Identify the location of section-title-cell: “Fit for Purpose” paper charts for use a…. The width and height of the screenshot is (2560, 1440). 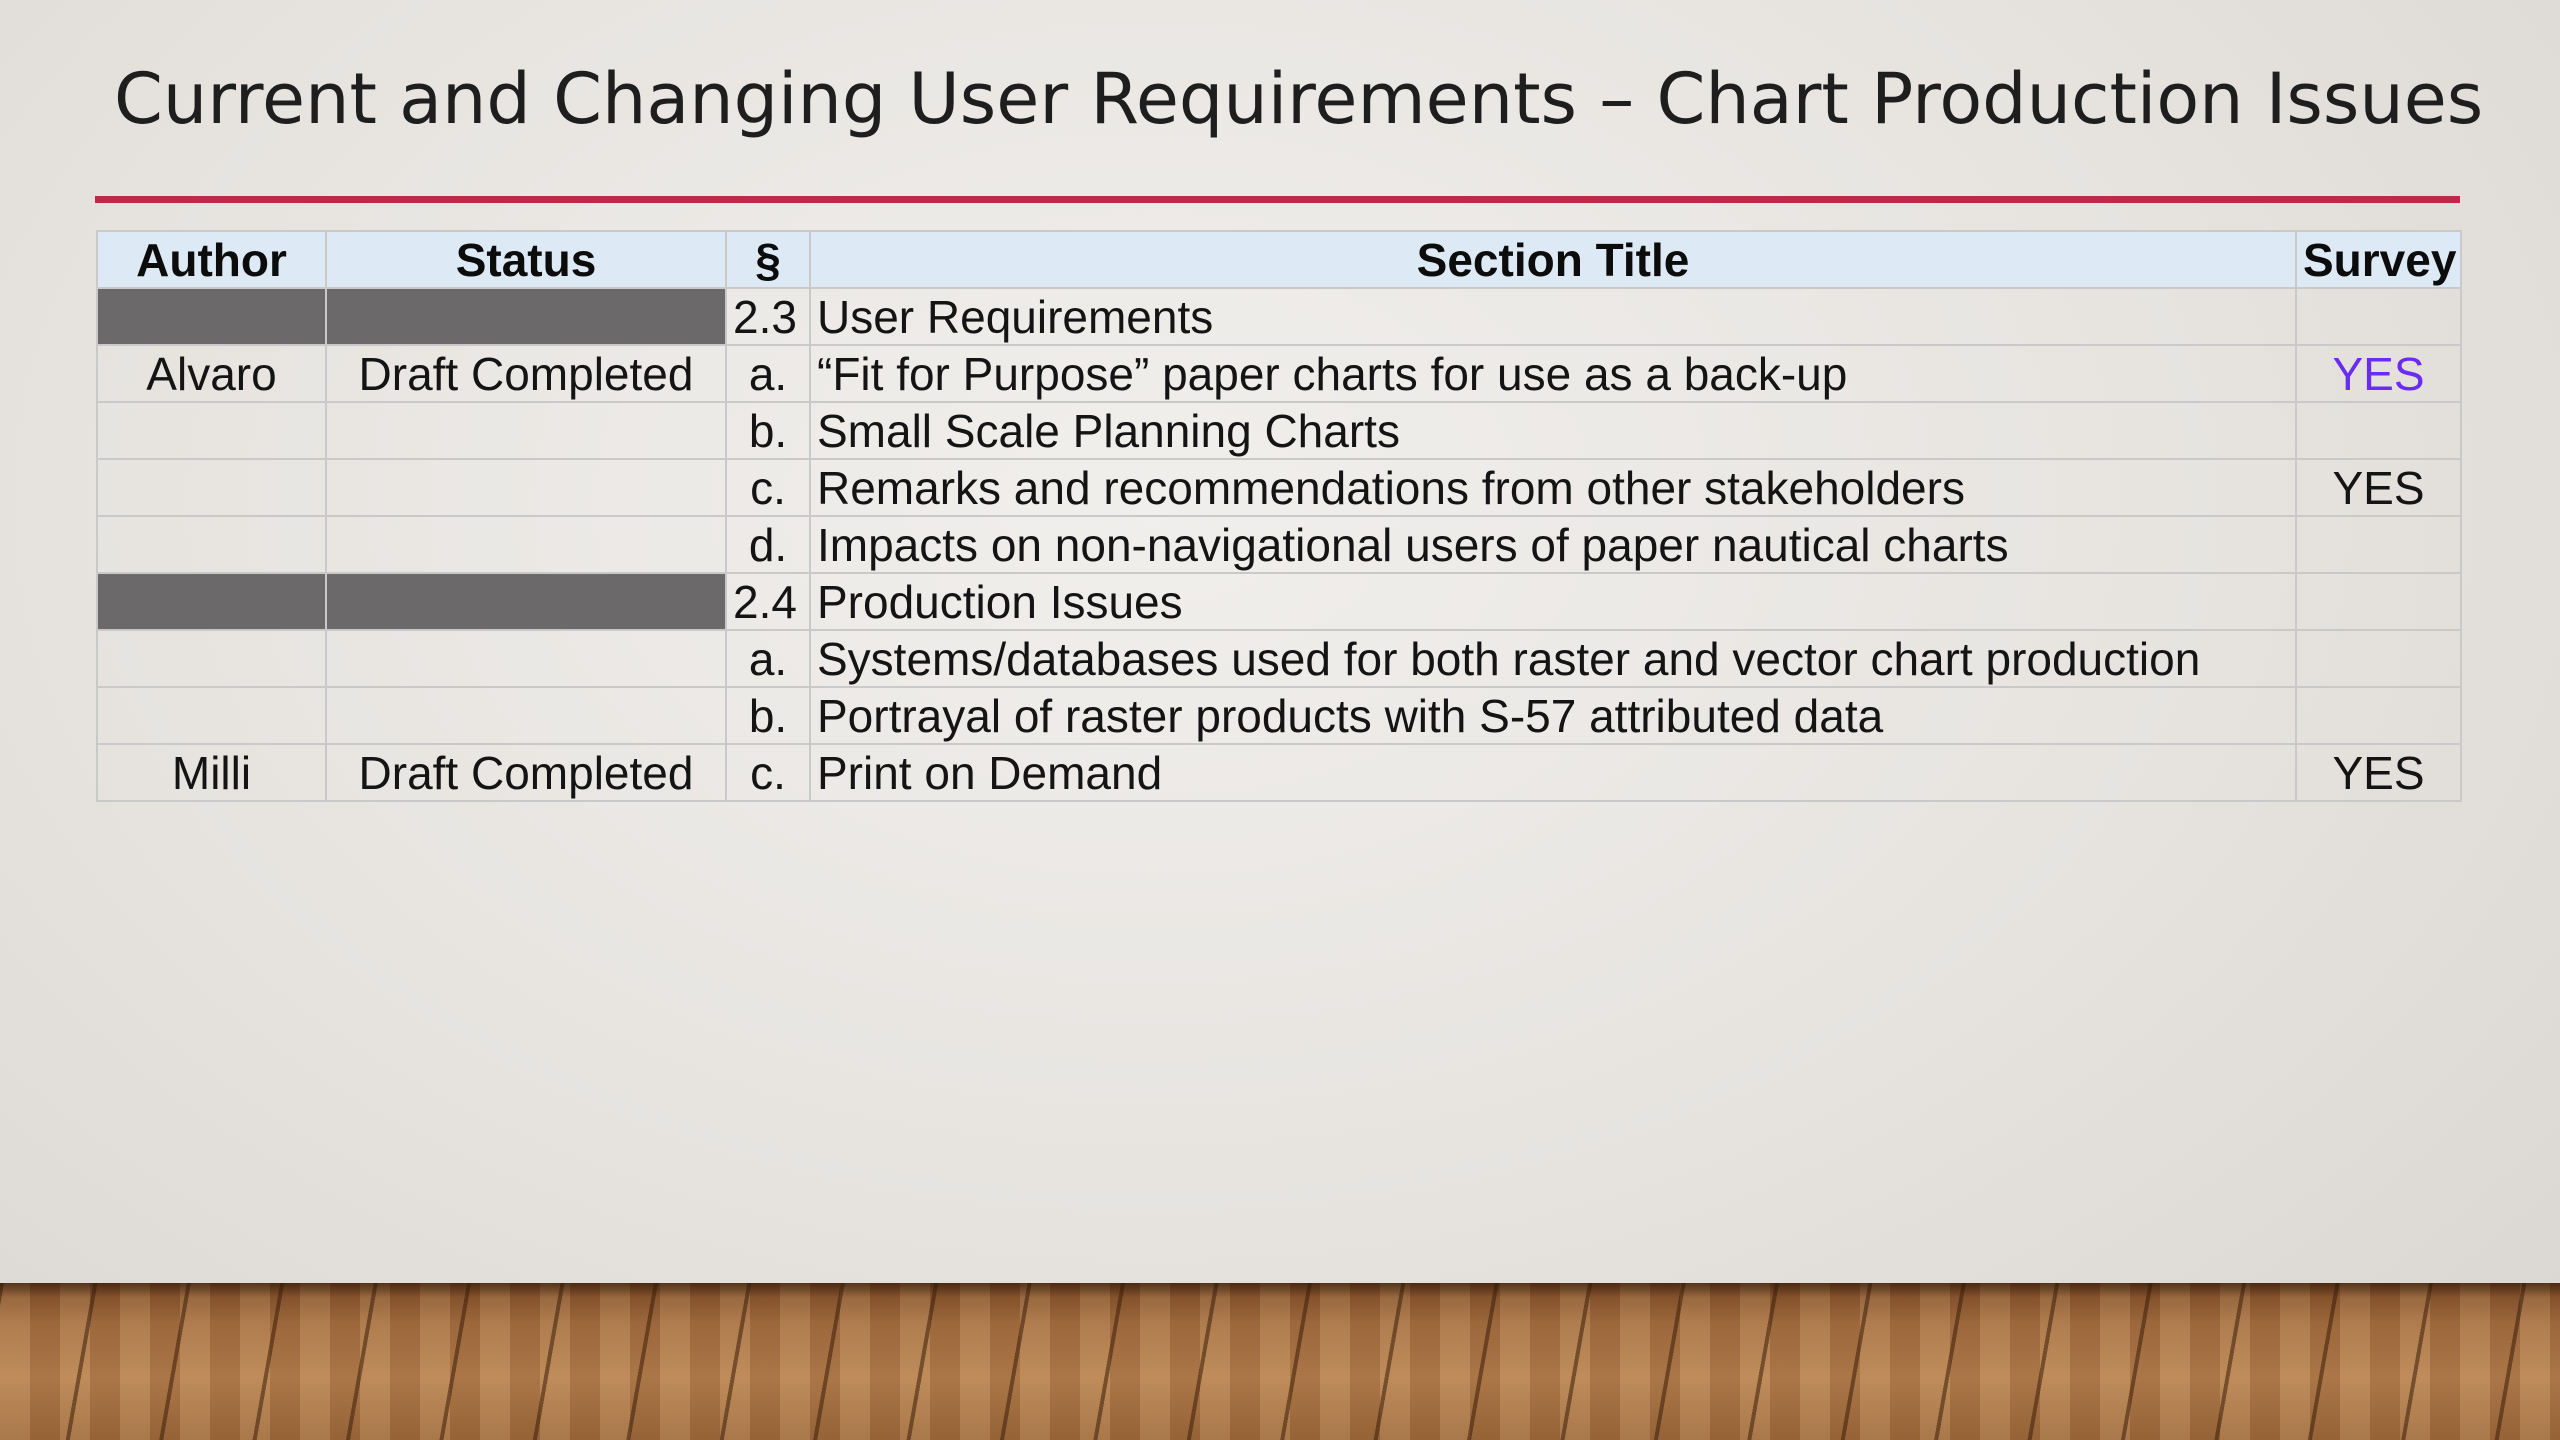
(1553, 373).